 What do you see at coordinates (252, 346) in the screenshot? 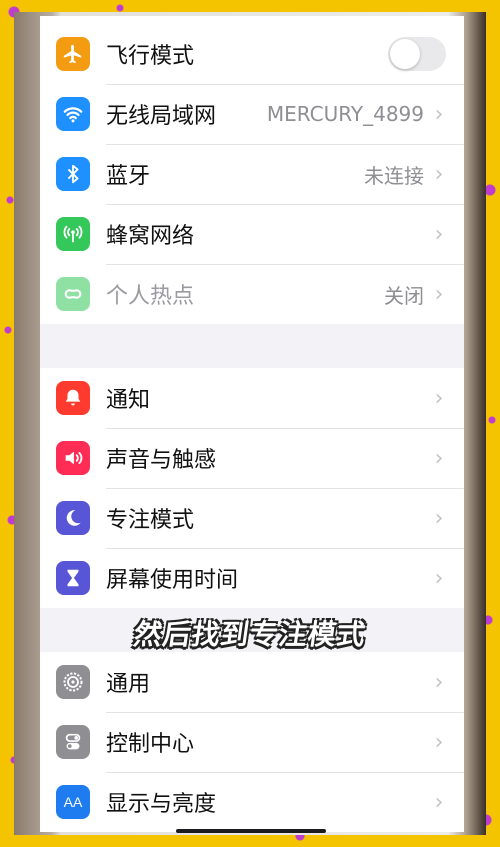
I see `group-separator` at bounding box center [252, 346].